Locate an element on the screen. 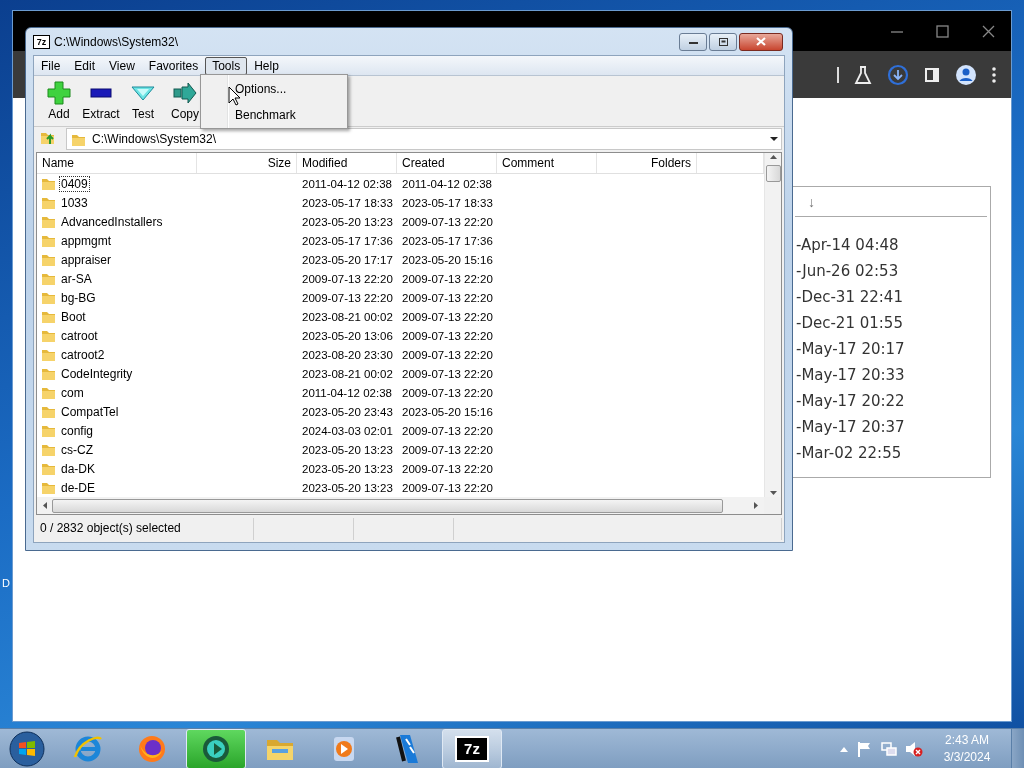 Image resolution: width=1024 pixels, height=768 pixels. toolbar-button: Extract is located at coordinates (101, 101).